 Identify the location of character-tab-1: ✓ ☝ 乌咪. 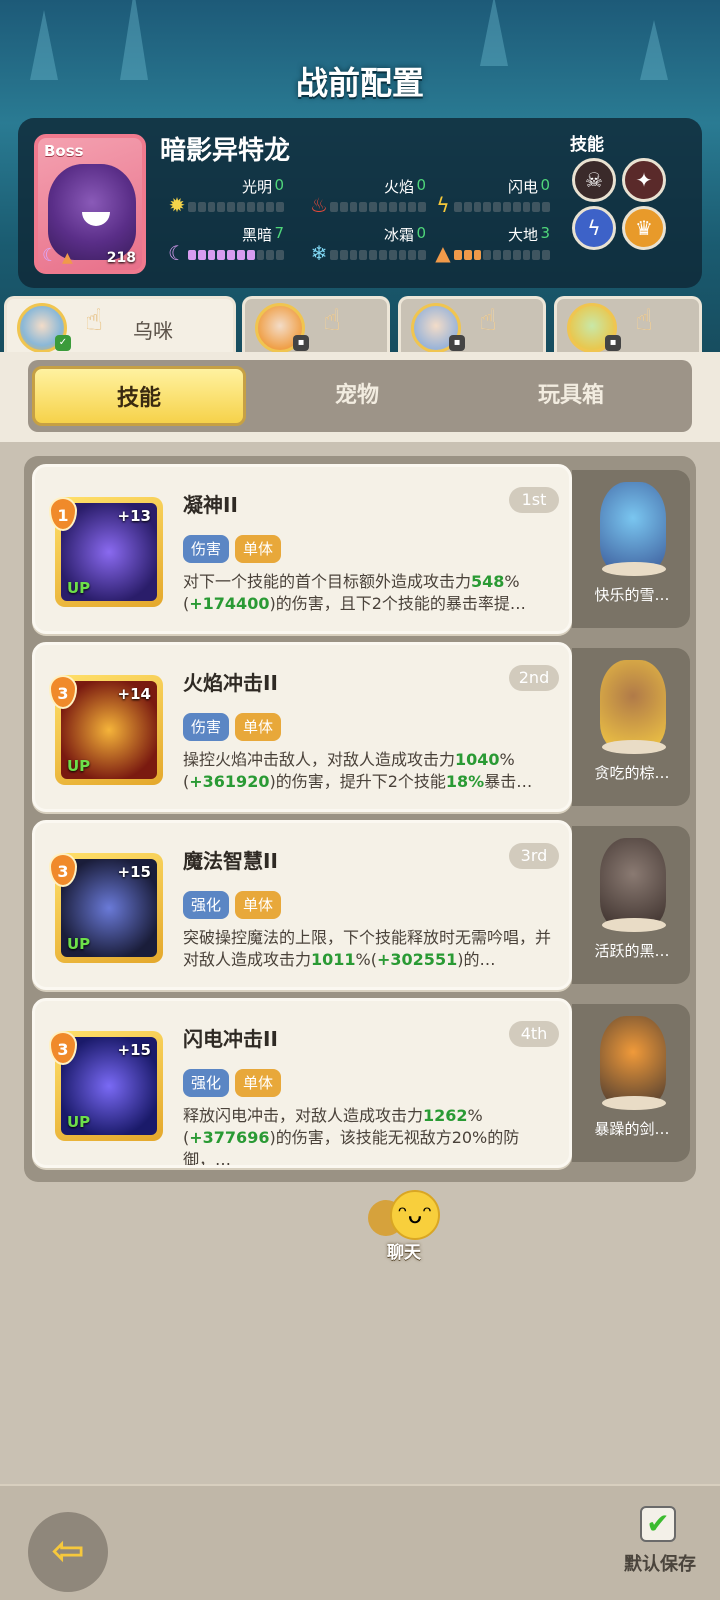
(120, 324).